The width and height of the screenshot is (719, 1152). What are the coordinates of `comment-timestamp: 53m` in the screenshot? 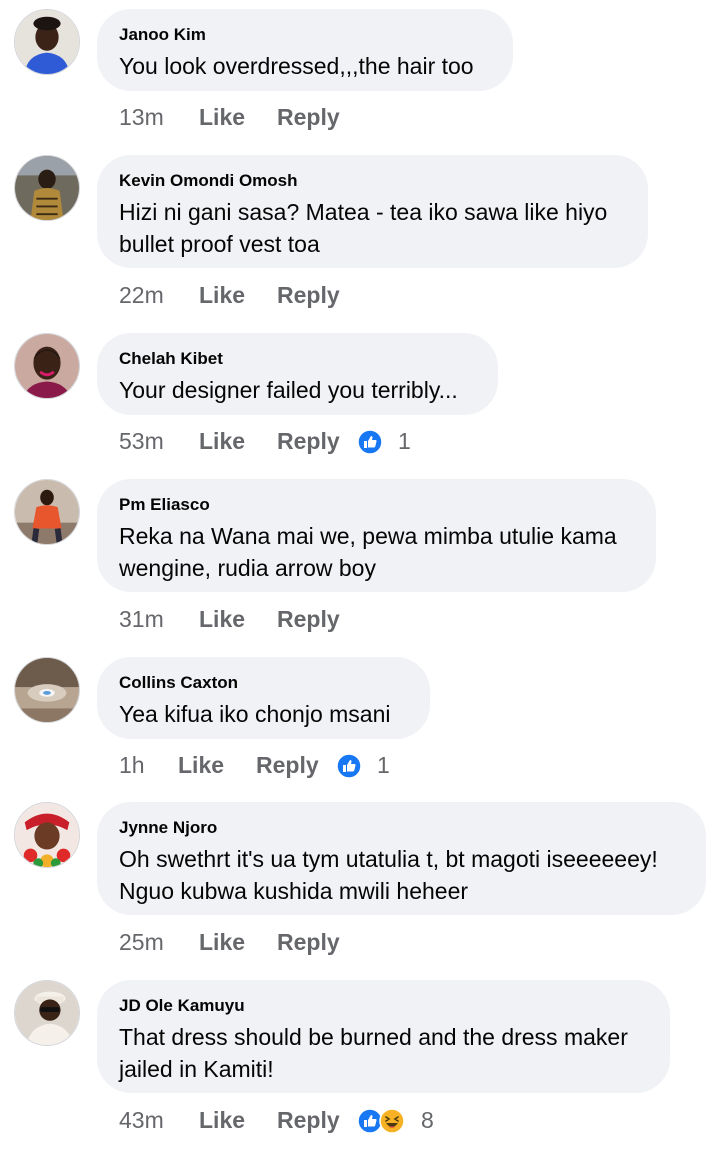 It's located at (141, 441).